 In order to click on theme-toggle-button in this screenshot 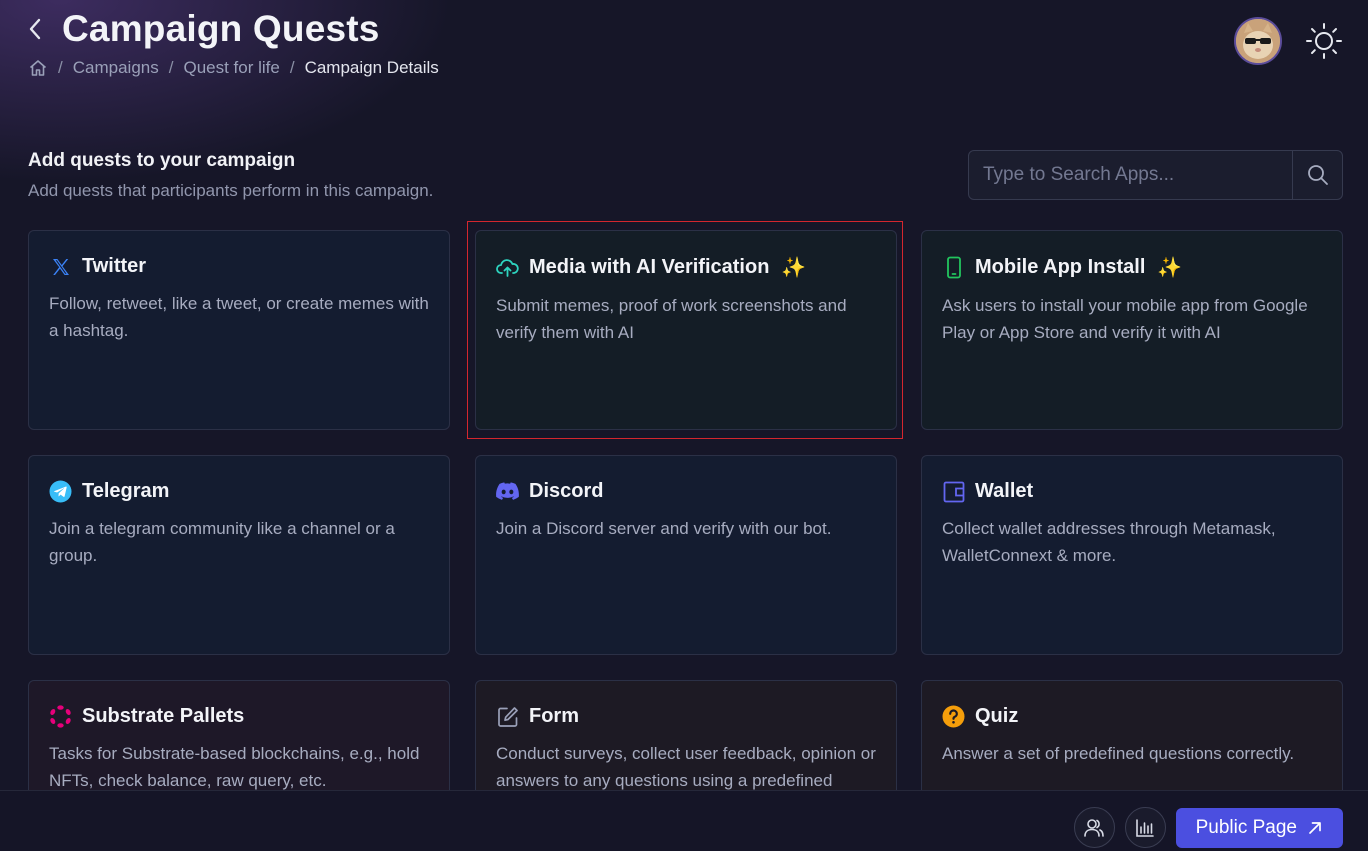, I will do `click(1324, 41)`.